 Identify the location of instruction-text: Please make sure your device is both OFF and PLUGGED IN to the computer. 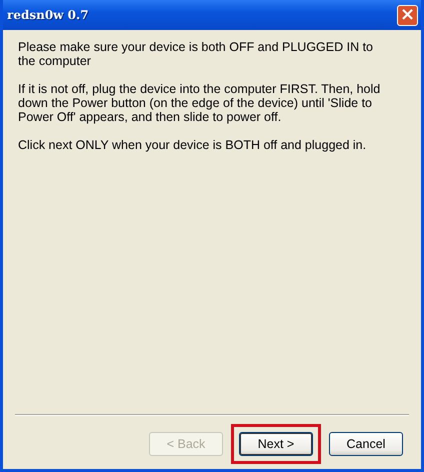
(196, 54).